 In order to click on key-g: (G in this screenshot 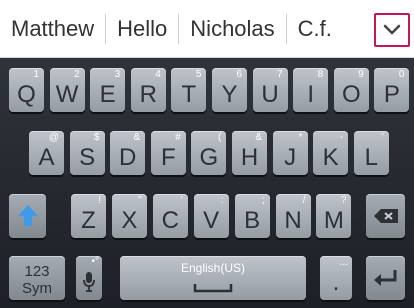, I will do `click(209, 153)`.